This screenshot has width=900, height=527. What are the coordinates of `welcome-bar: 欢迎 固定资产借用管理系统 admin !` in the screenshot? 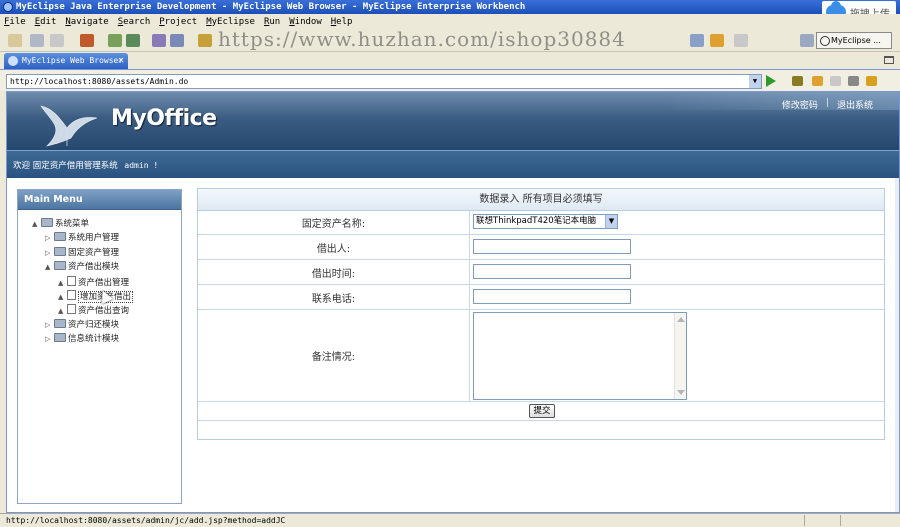 It's located at (453, 164).